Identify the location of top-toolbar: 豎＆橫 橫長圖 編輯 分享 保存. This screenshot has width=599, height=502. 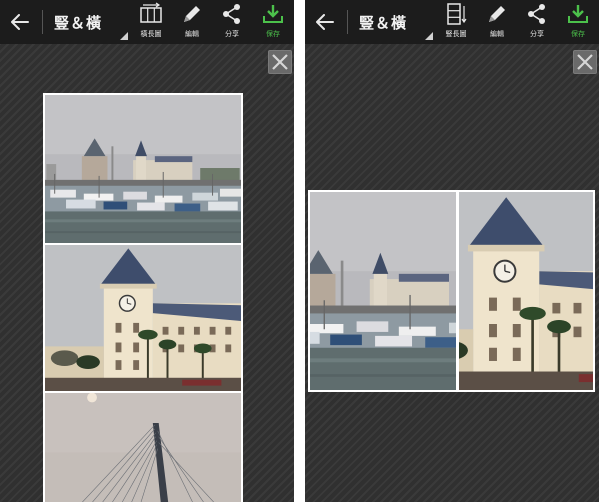
(147, 22).